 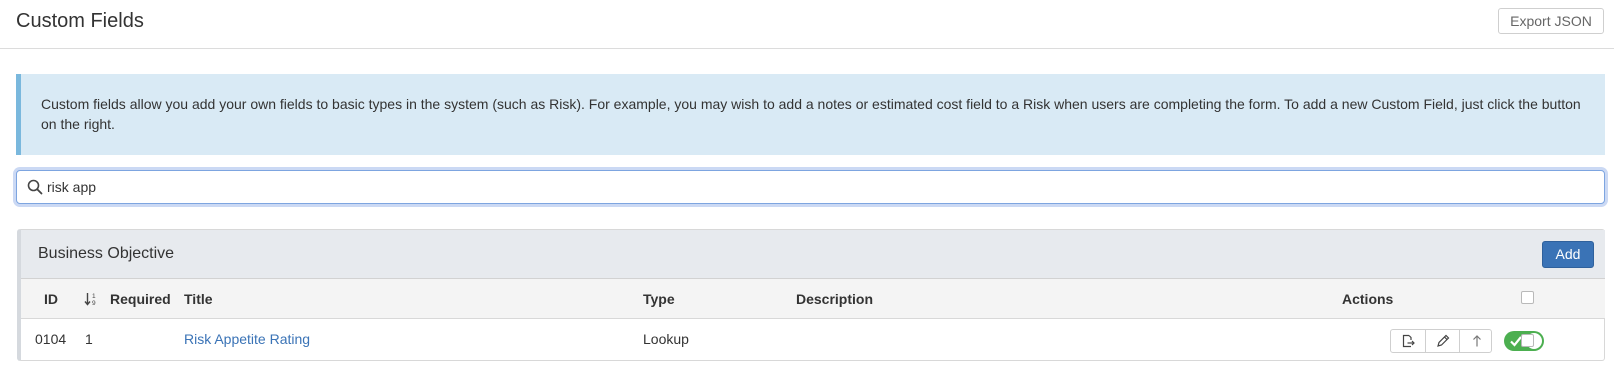 What do you see at coordinates (94, 303) in the screenshot?
I see `svg-text: 9` at bounding box center [94, 303].